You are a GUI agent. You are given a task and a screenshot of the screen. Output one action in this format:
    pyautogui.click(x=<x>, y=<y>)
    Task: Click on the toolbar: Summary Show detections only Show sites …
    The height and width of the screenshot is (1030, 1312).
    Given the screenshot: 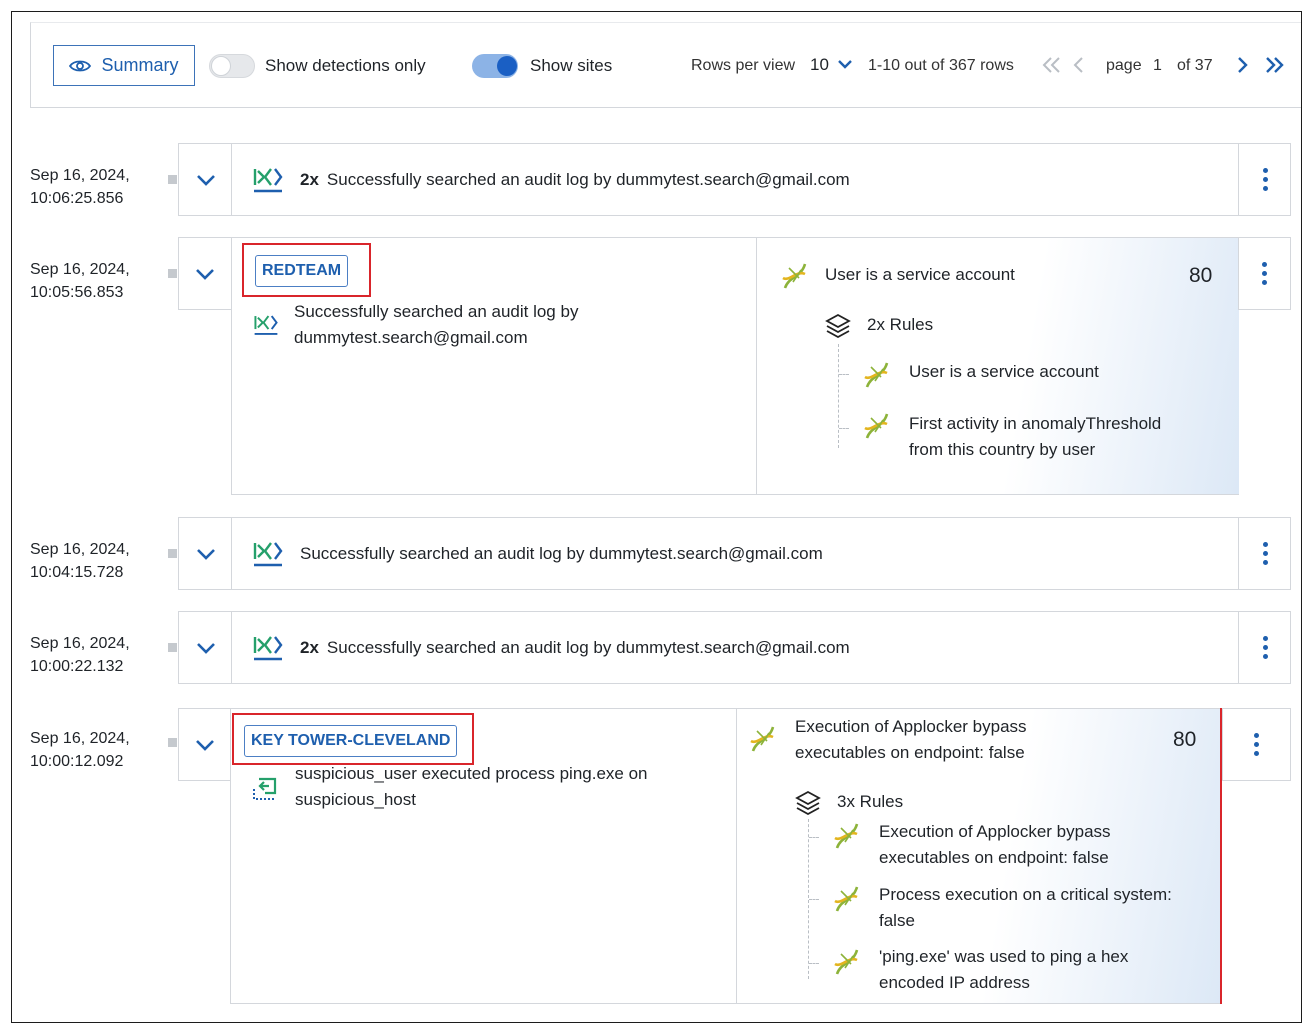 What is the action you would take?
    pyautogui.click(x=665, y=65)
    